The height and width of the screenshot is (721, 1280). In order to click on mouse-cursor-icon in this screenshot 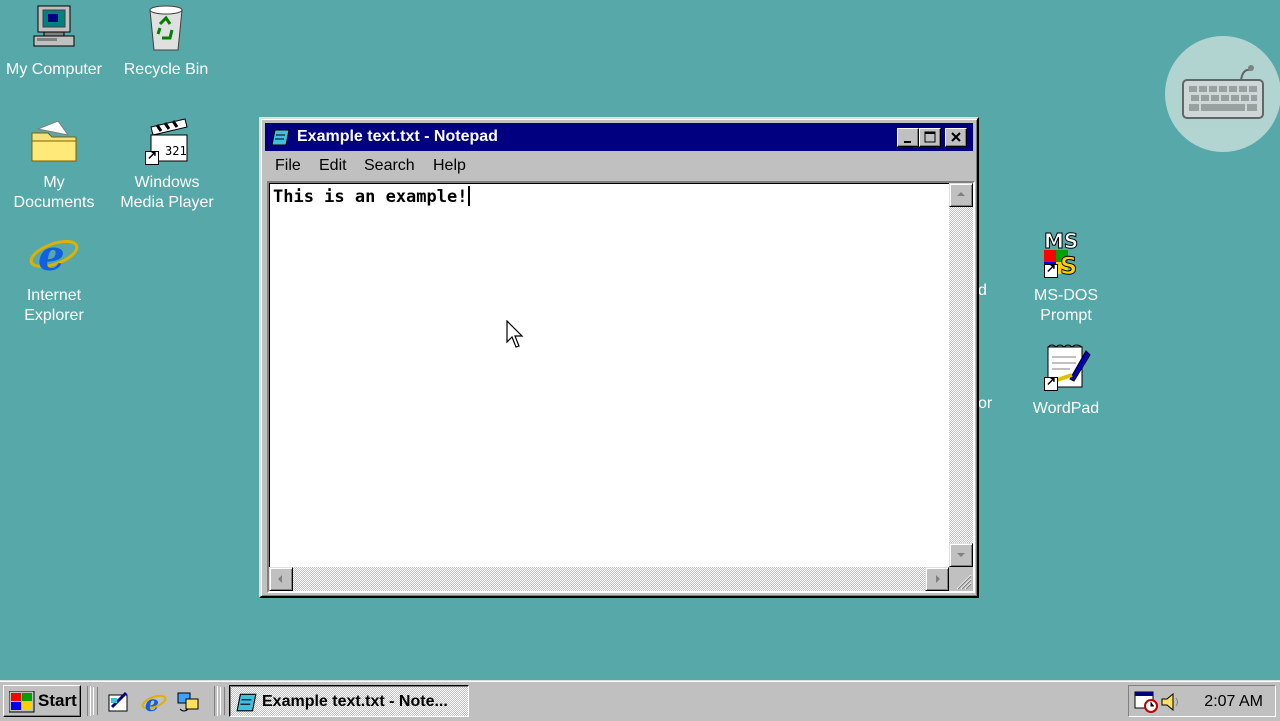, I will do `click(515, 334)`.